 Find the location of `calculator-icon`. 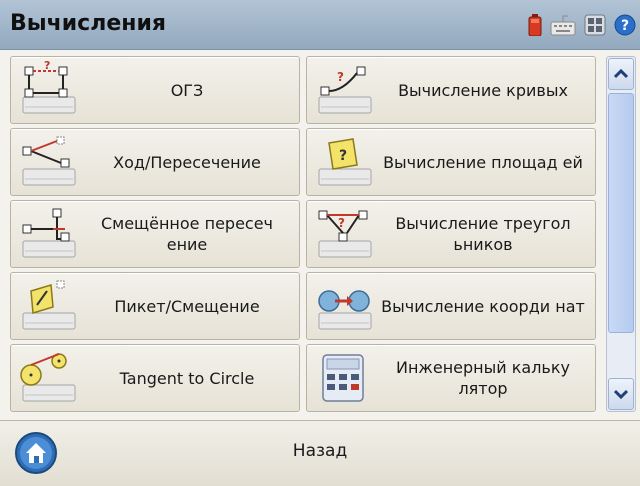

calculator-icon is located at coordinates (344, 378).